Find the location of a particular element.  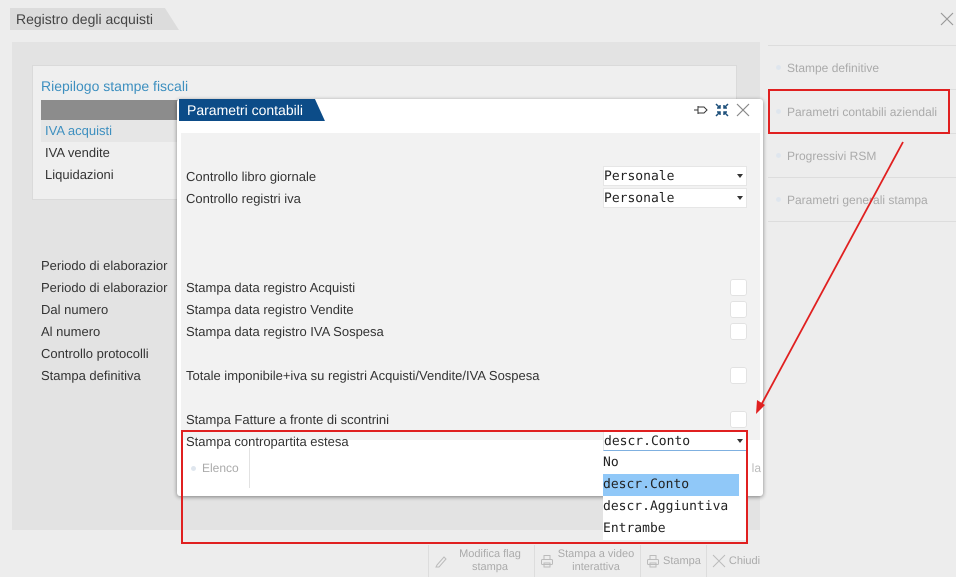

dialog-title: Parametri contabili is located at coordinates (252, 110).